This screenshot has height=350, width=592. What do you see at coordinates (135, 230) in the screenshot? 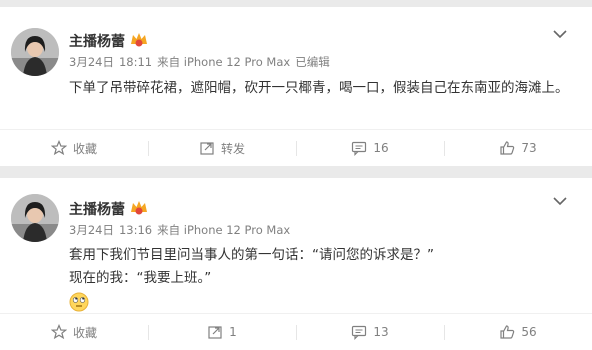
I see `post-time: 13:16` at bounding box center [135, 230].